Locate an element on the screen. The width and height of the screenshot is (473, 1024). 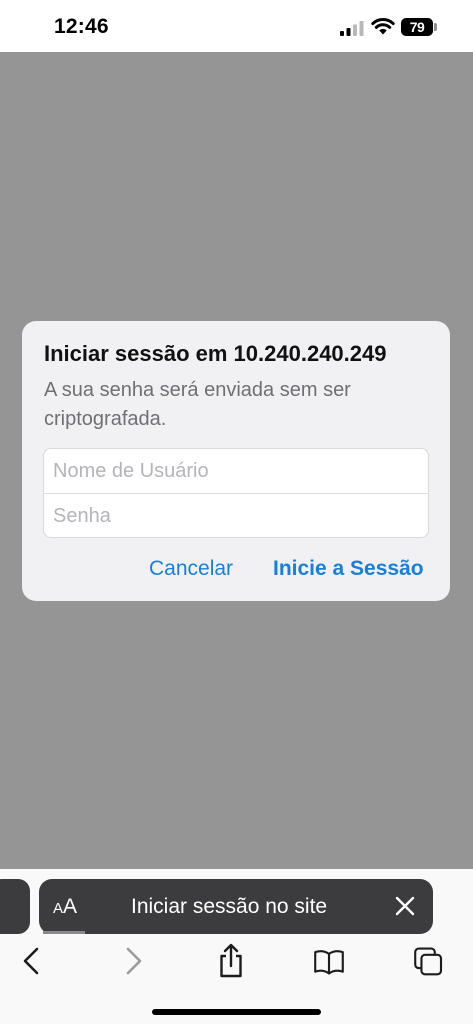
address-text: Iniciar sessão no site is located at coordinates (229, 906).